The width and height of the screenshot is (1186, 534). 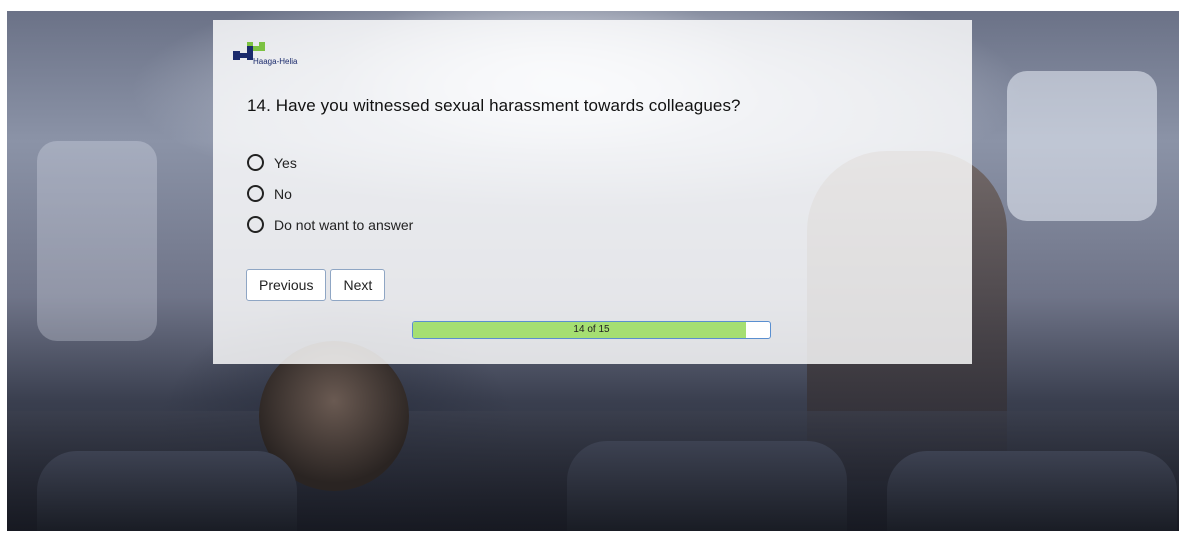 What do you see at coordinates (286, 285) in the screenshot?
I see `previous-button: Previous` at bounding box center [286, 285].